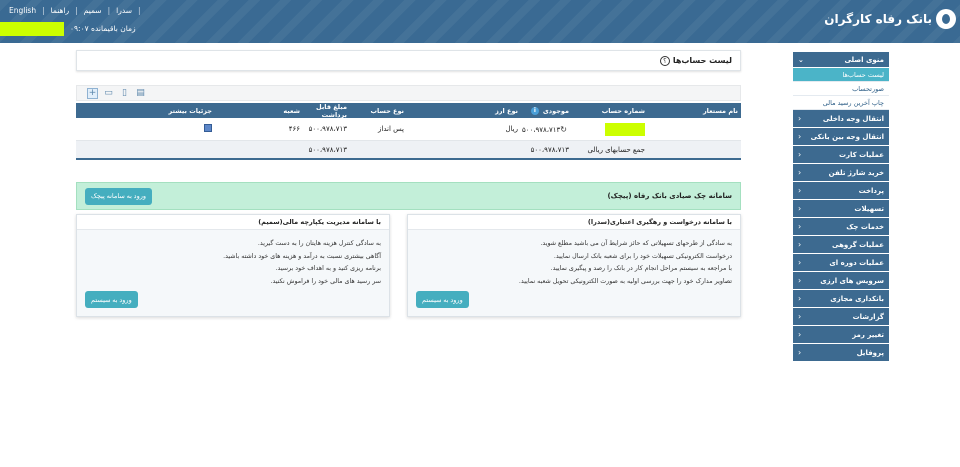 This screenshot has width=960, height=467. What do you see at coordinates (857, 298) in the screenshot?
I see `sidebar-item-label: بانکداری مجازی` at bounding box center [857, 298].